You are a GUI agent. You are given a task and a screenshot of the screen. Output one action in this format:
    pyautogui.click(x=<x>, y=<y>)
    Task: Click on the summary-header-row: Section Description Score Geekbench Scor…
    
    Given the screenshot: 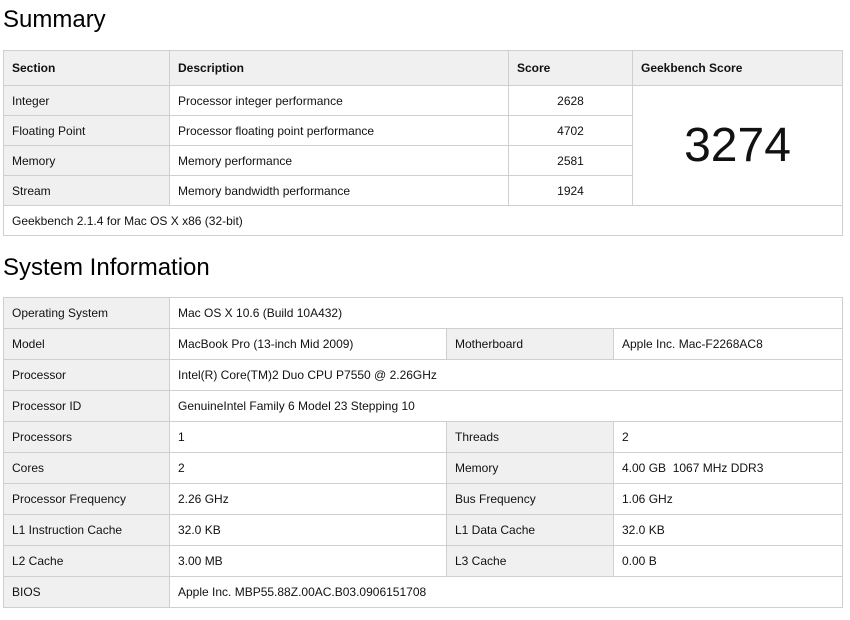 What is the action you would take?
    pyautogui.click(x=423, y=68)
    